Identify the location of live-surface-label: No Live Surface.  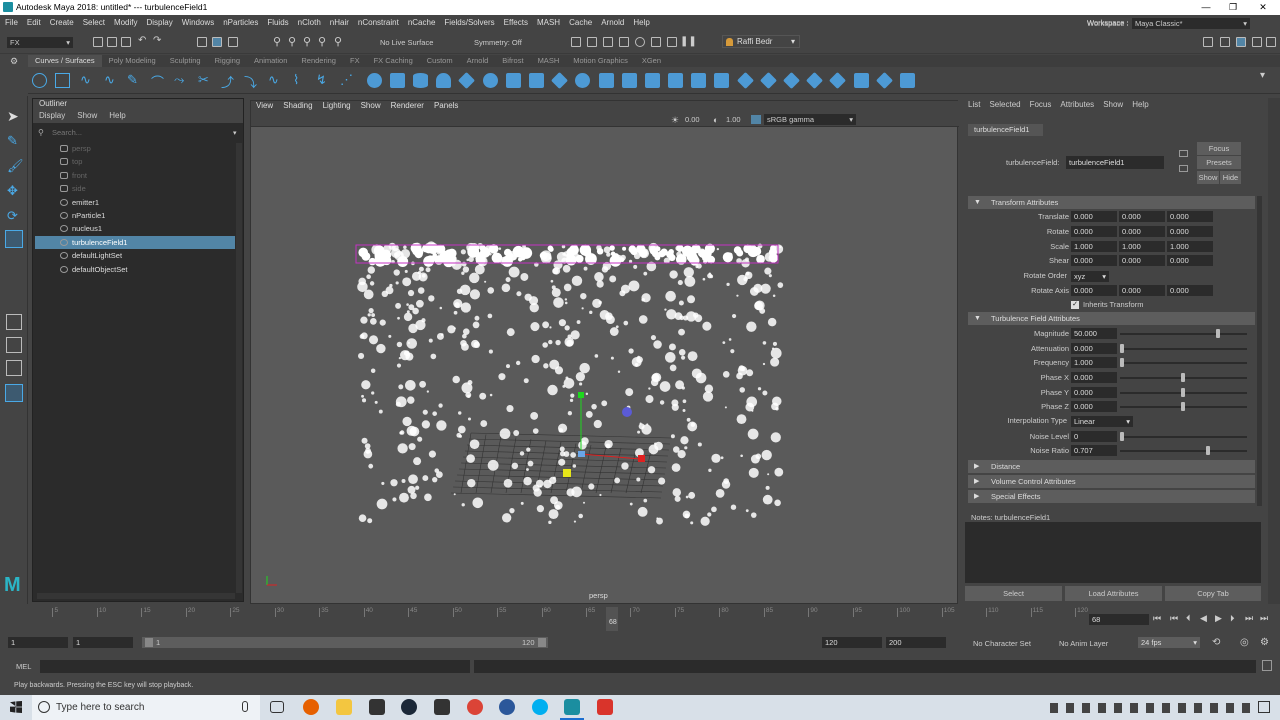
(406, 42).